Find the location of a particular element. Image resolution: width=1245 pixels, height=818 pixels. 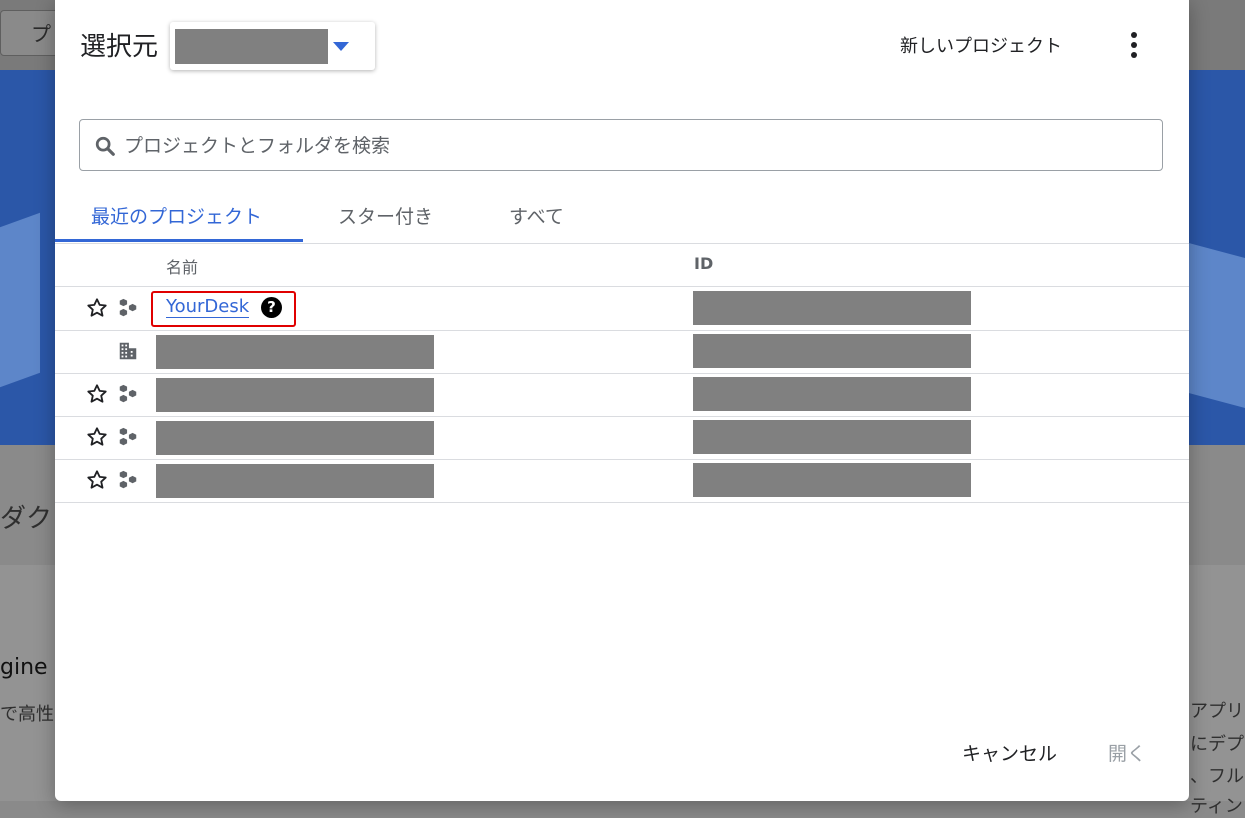

project-name-link: YourDesk is located at coordinates (208, 307).